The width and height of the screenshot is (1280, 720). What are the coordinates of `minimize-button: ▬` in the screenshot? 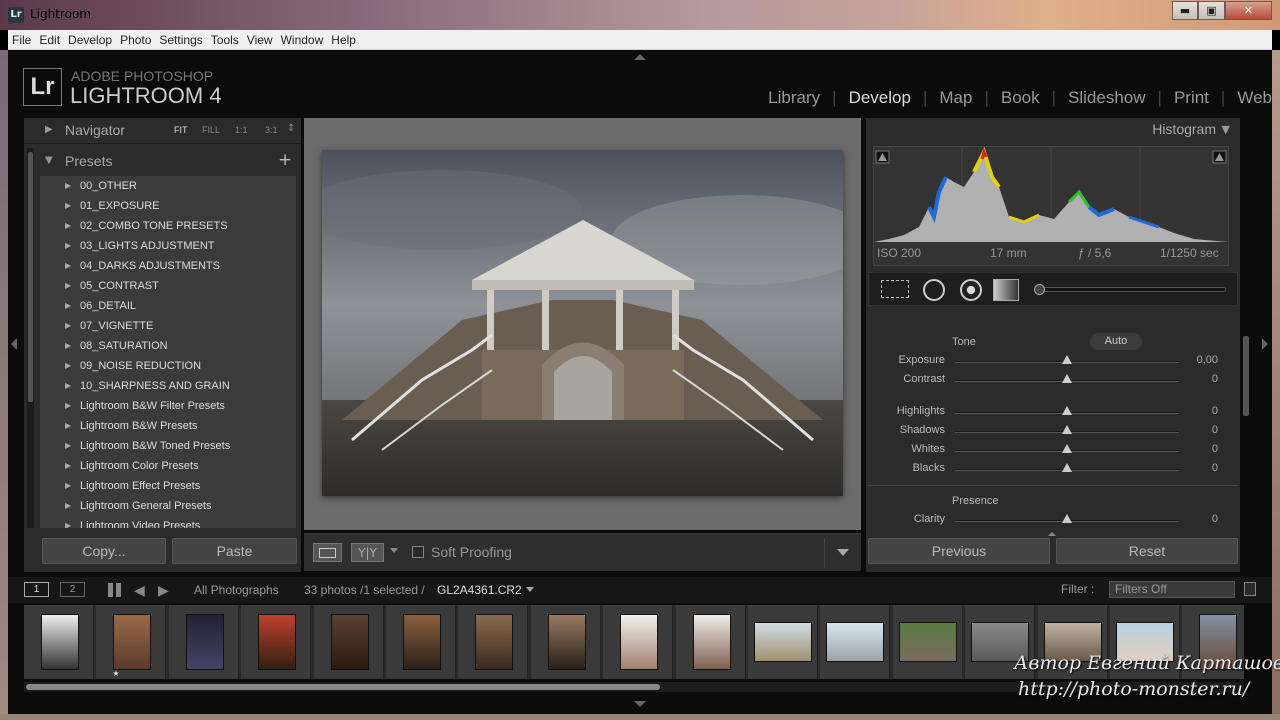 It's located at (1185, 10).